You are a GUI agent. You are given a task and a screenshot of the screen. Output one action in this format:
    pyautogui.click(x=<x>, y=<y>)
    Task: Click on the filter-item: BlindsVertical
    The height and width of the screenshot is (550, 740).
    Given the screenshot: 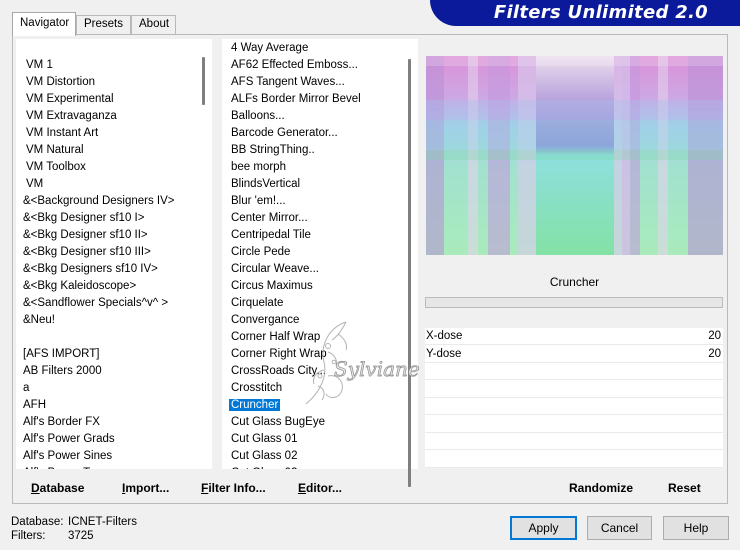 What is the action you would take?
    pyautogui.click(x=265, y=184)
    